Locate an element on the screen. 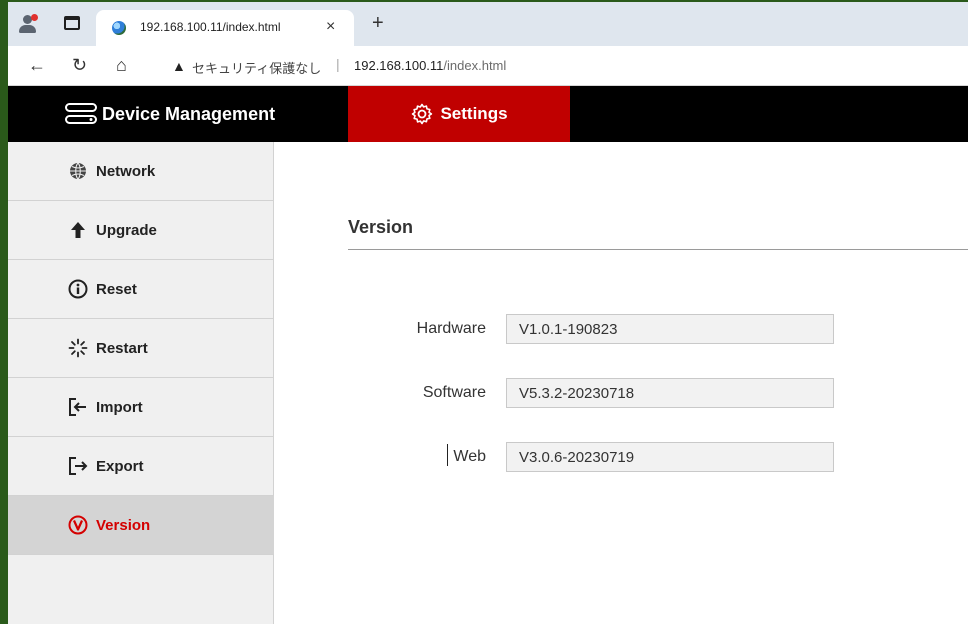  sidebar-item-version: Version is located at coordinates (141, 525).